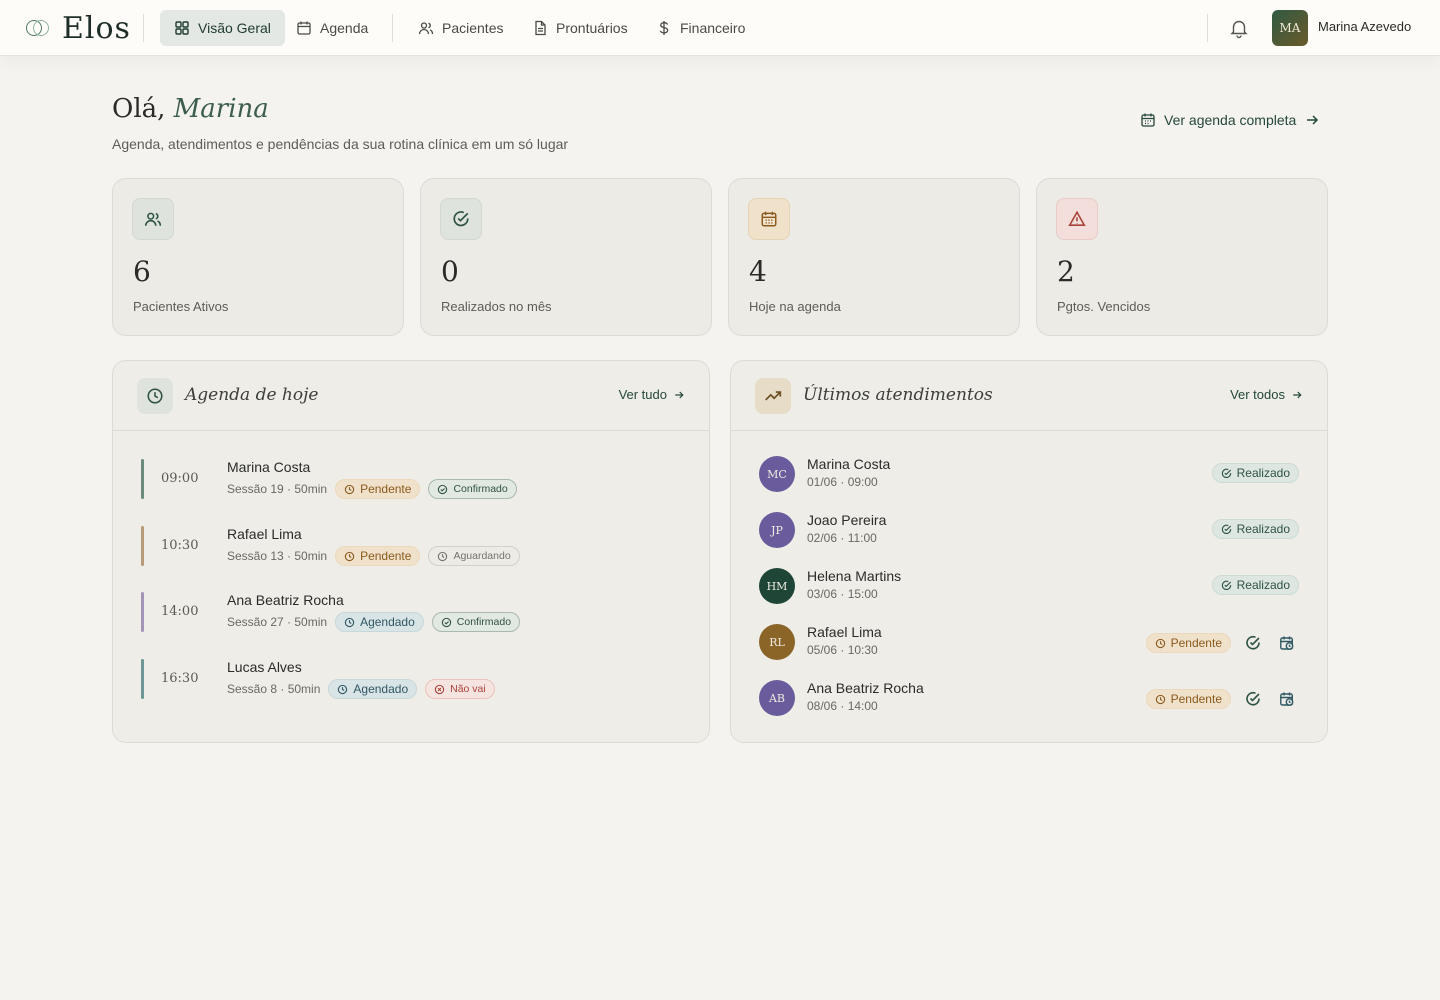 This screenshot has height=1000, width=1440. Describe the element at coordinates (795, 306) in the screenshot. I see `stat-label: Hoje na agenda` at that location.